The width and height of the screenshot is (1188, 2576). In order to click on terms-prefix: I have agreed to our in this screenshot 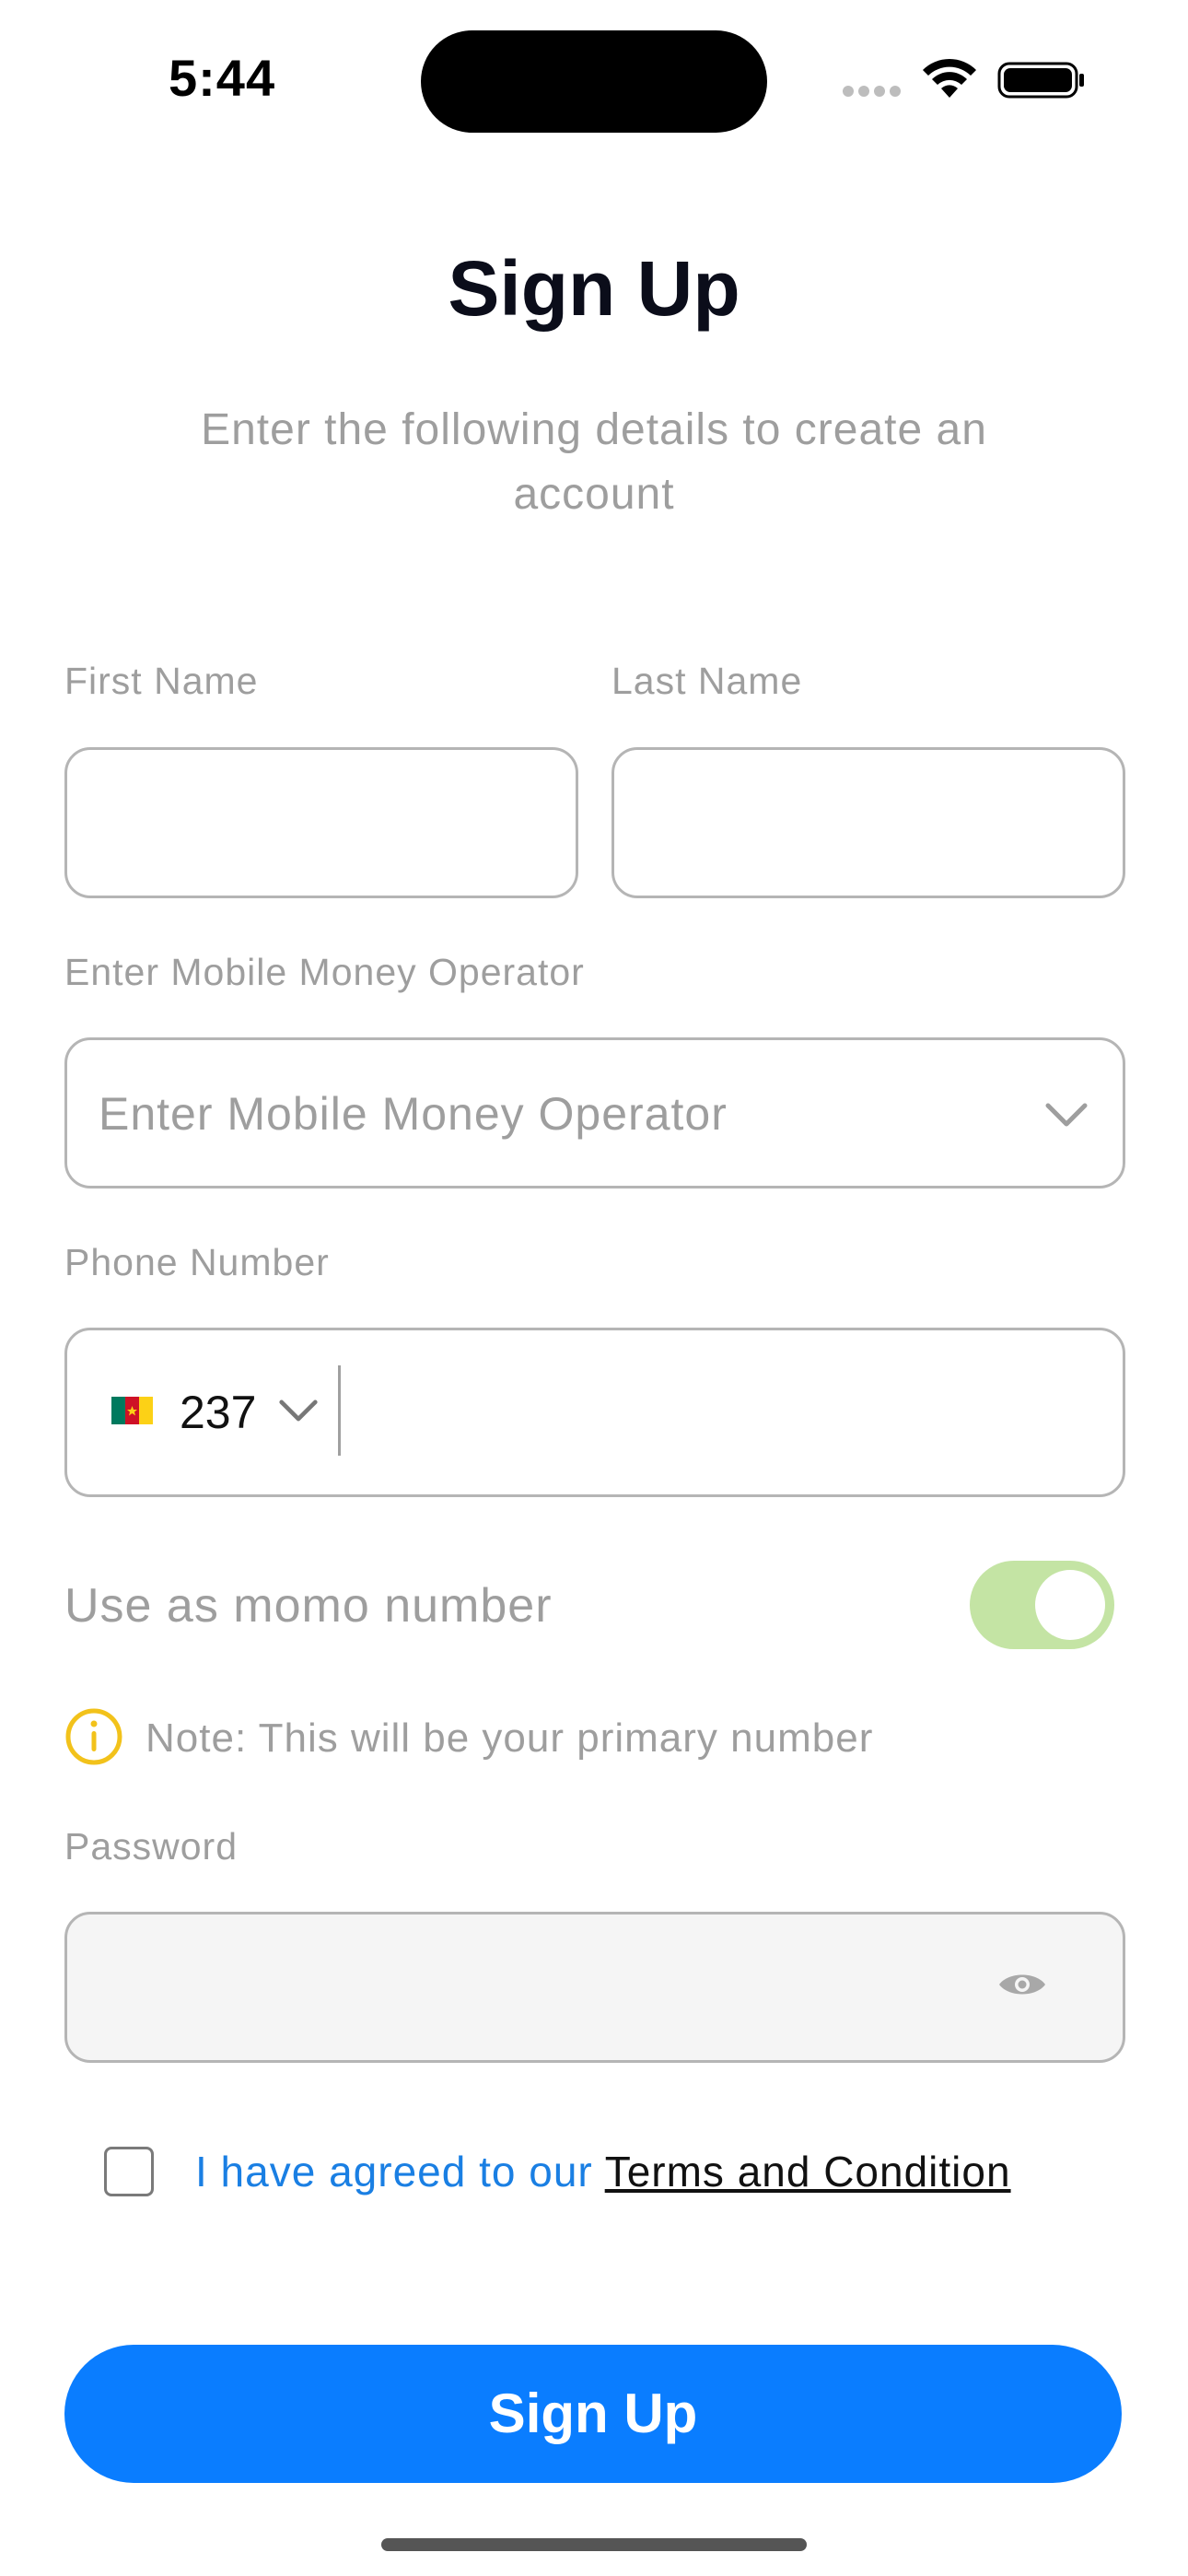, I will do `click(400, 2171)`.